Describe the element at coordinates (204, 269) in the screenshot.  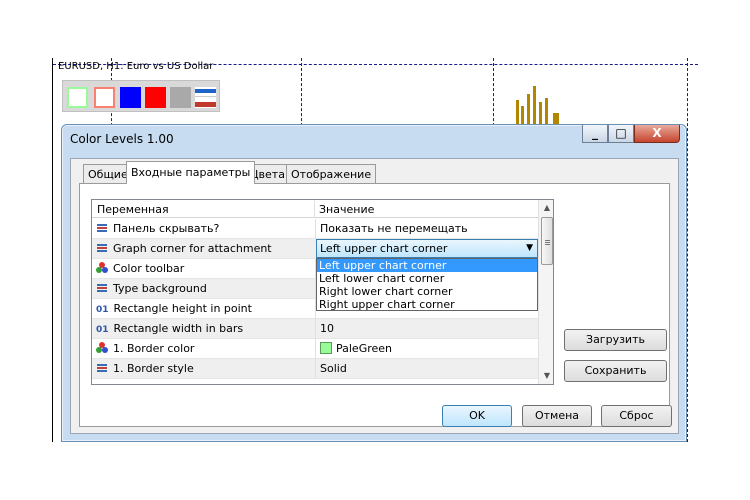
I see `param-name-cell: Color toolbar` at that location.